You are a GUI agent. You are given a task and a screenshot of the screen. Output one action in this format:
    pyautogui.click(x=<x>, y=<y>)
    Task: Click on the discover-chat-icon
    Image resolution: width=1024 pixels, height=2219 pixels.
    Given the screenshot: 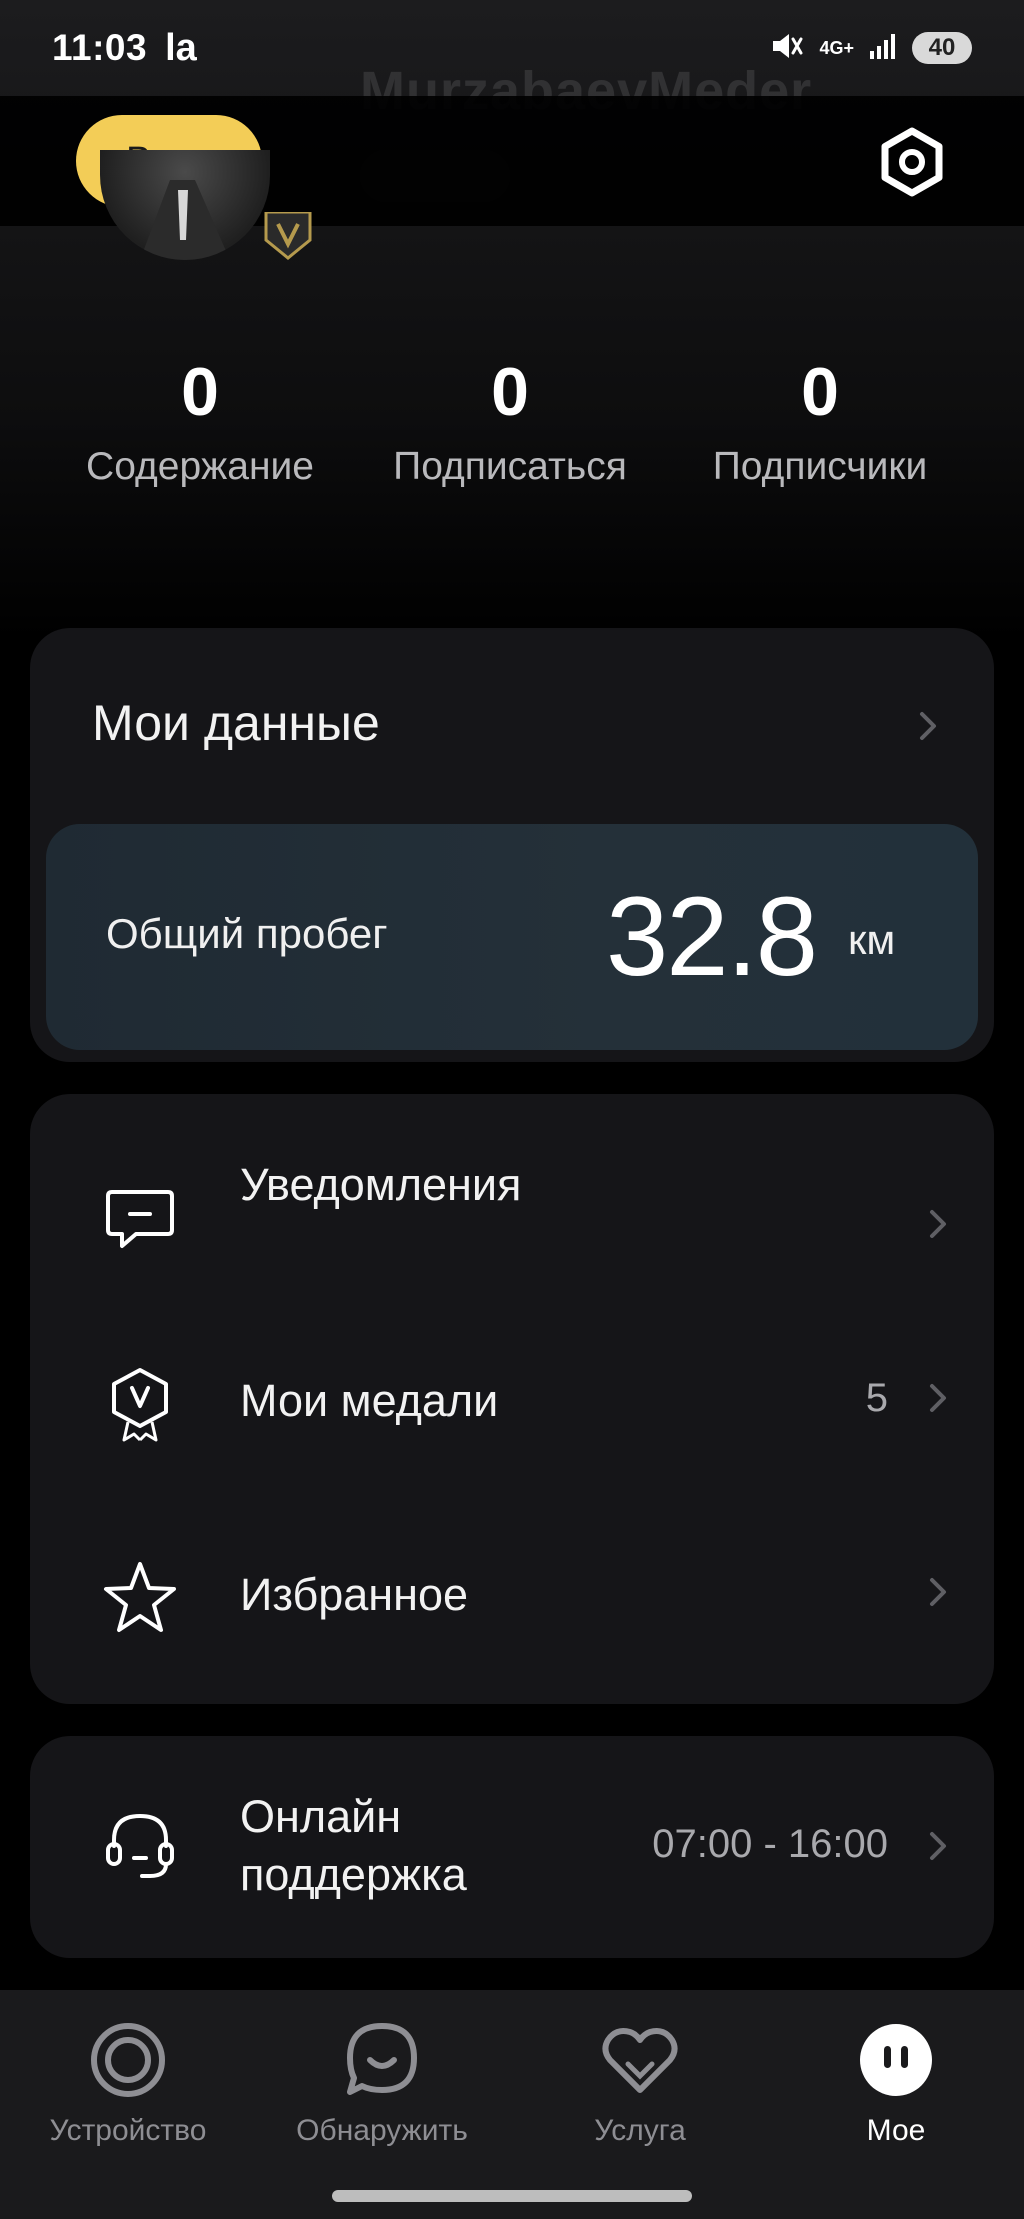 What is the action you would take?
    pyautogui.click(x=382, y=2059)
    